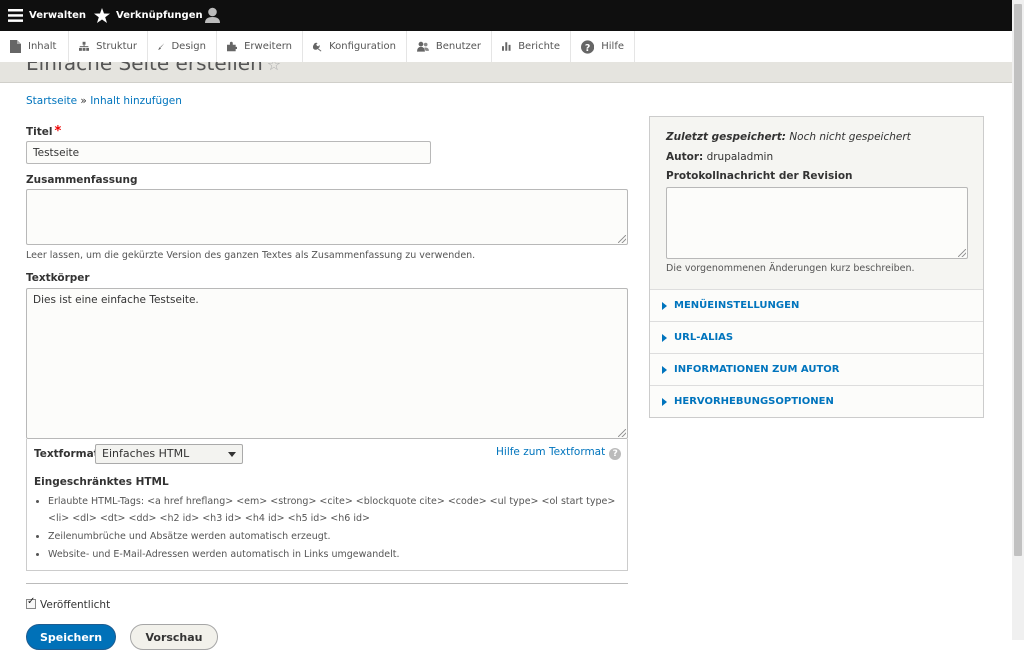 This screenshot has width=1024, height=650. I want to click on tray-item-people: Benutzer, so click(449, 46).